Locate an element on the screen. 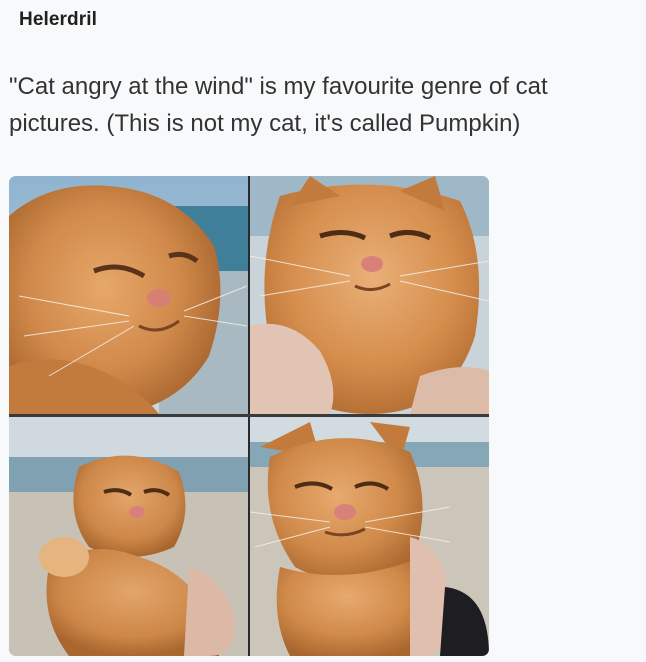 Image resolution: width=646 pixels, height=662 pixels. grid-divider-horizontal is located at coordinates (249, 415).